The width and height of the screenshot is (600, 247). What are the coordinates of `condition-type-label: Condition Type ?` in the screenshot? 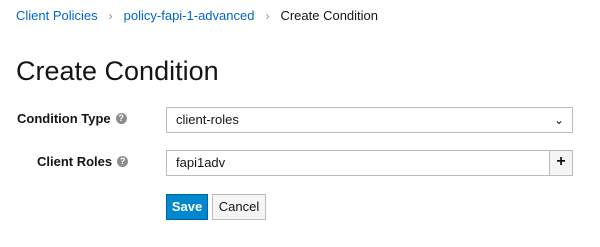 It's located at (72, 118).